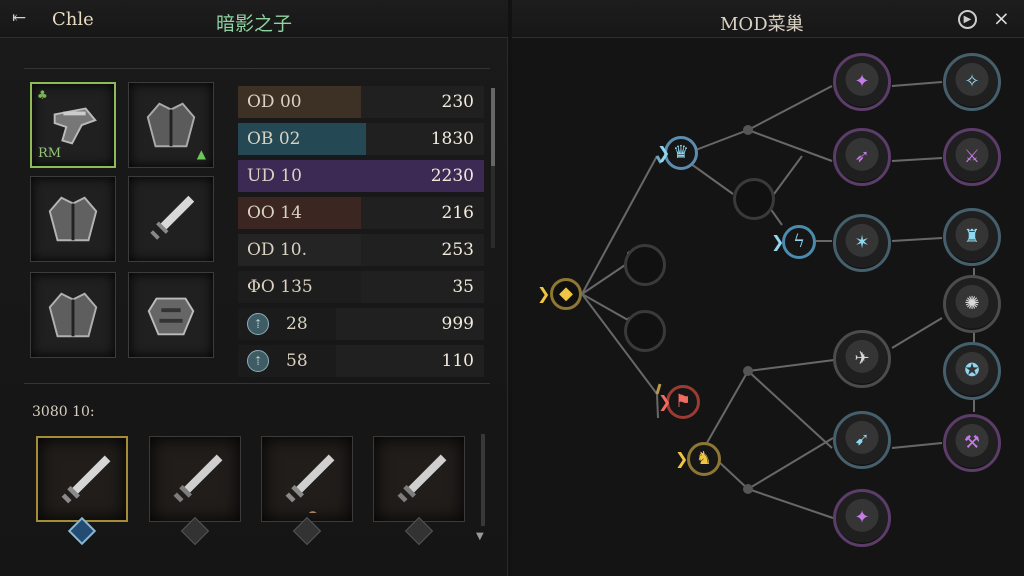  I want to click on stat-name: 28, so click(297, 324).